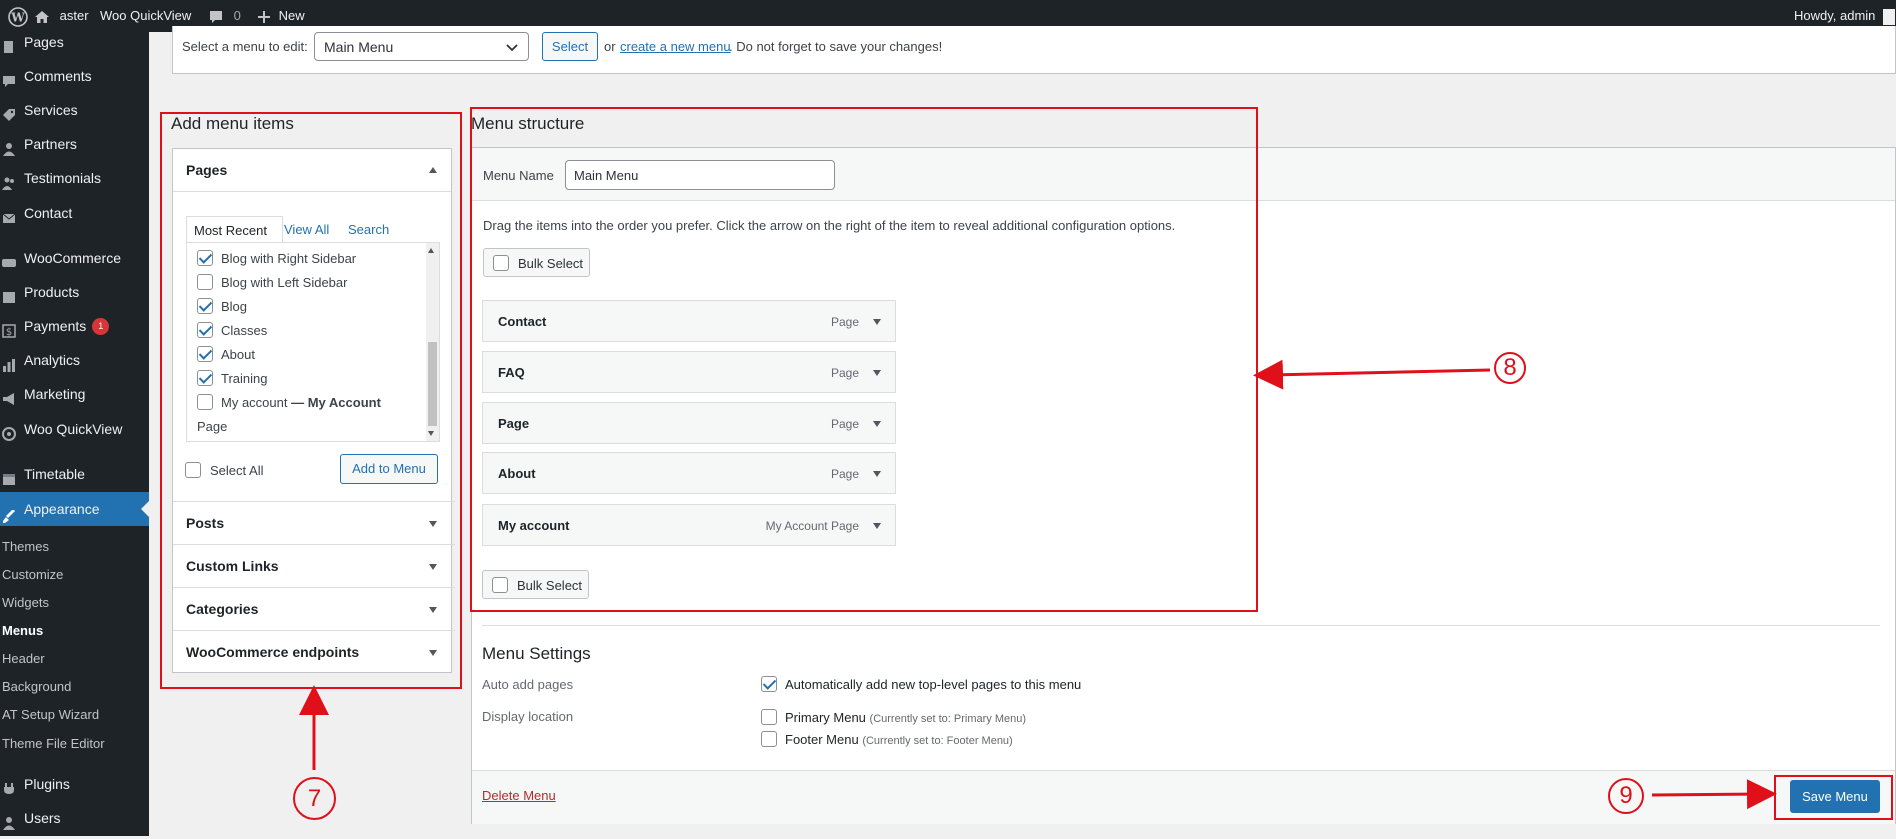  What do you see at coordinates (1510, 368) in the screenshot?
I see `annotation-number-8: 8` at bounding box center [1510, 368].